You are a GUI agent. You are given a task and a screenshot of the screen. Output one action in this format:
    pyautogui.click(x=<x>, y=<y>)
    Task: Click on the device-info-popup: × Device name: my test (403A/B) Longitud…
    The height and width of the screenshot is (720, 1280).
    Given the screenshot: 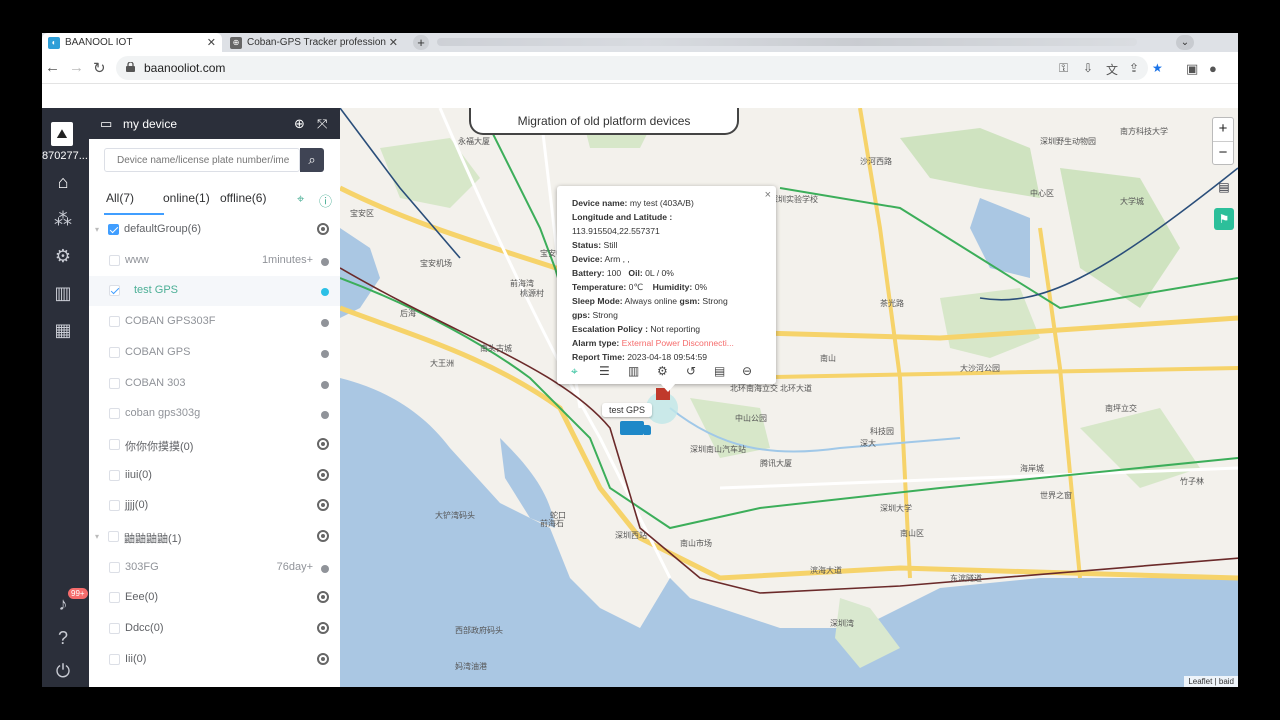 What is the action you would take?
    pyautogui.click(x=666, y=285)
    